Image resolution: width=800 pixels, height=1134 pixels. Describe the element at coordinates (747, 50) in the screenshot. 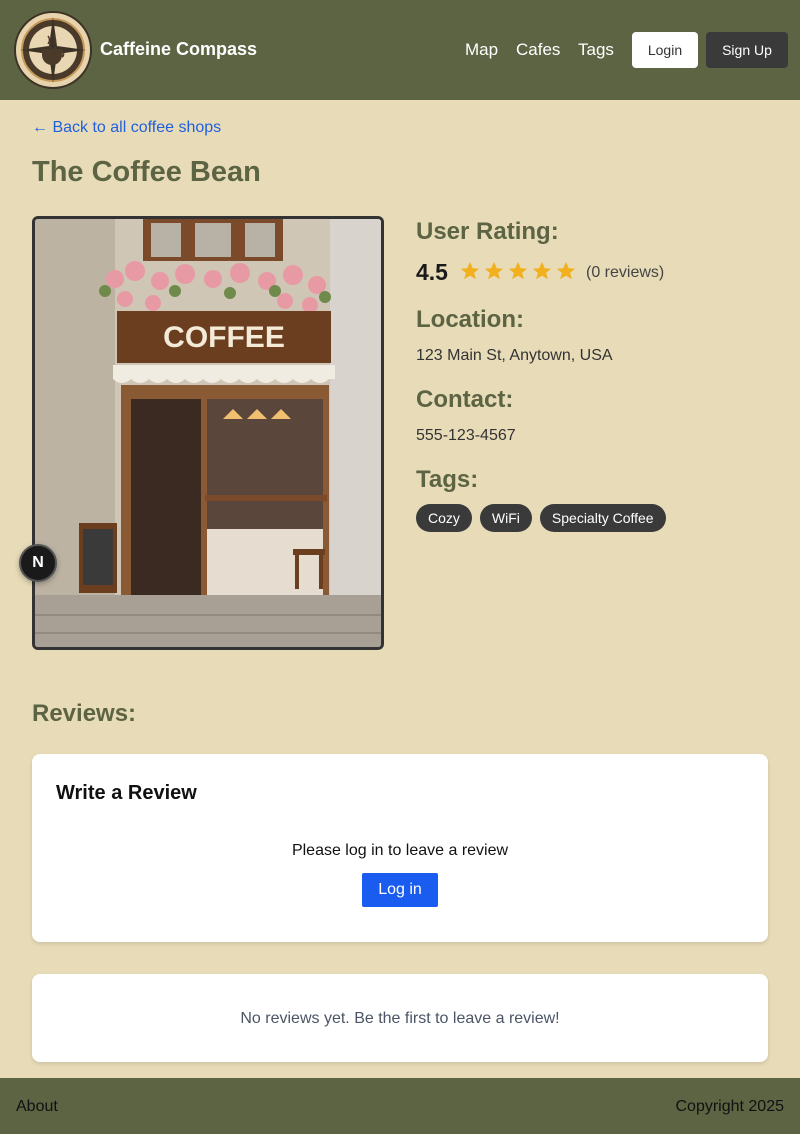

I see `signup-button: Sign Up` at that location.